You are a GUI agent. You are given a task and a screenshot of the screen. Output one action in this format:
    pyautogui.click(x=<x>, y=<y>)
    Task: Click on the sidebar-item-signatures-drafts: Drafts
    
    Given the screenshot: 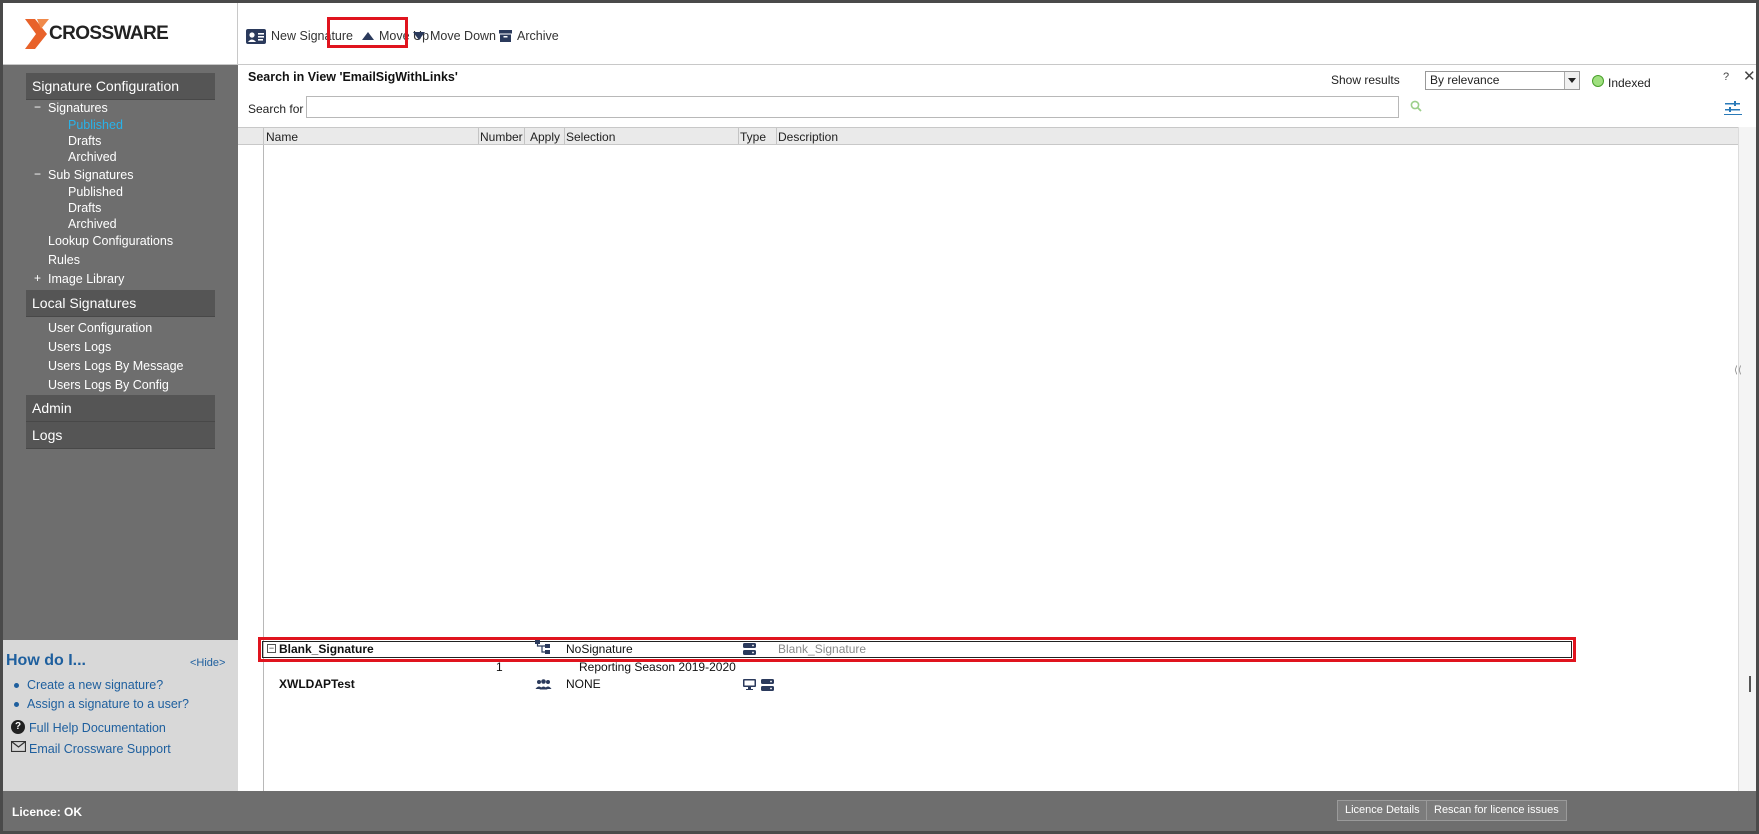 What is the action you would take?
    pyautogui.click(x=84, y=141)
    